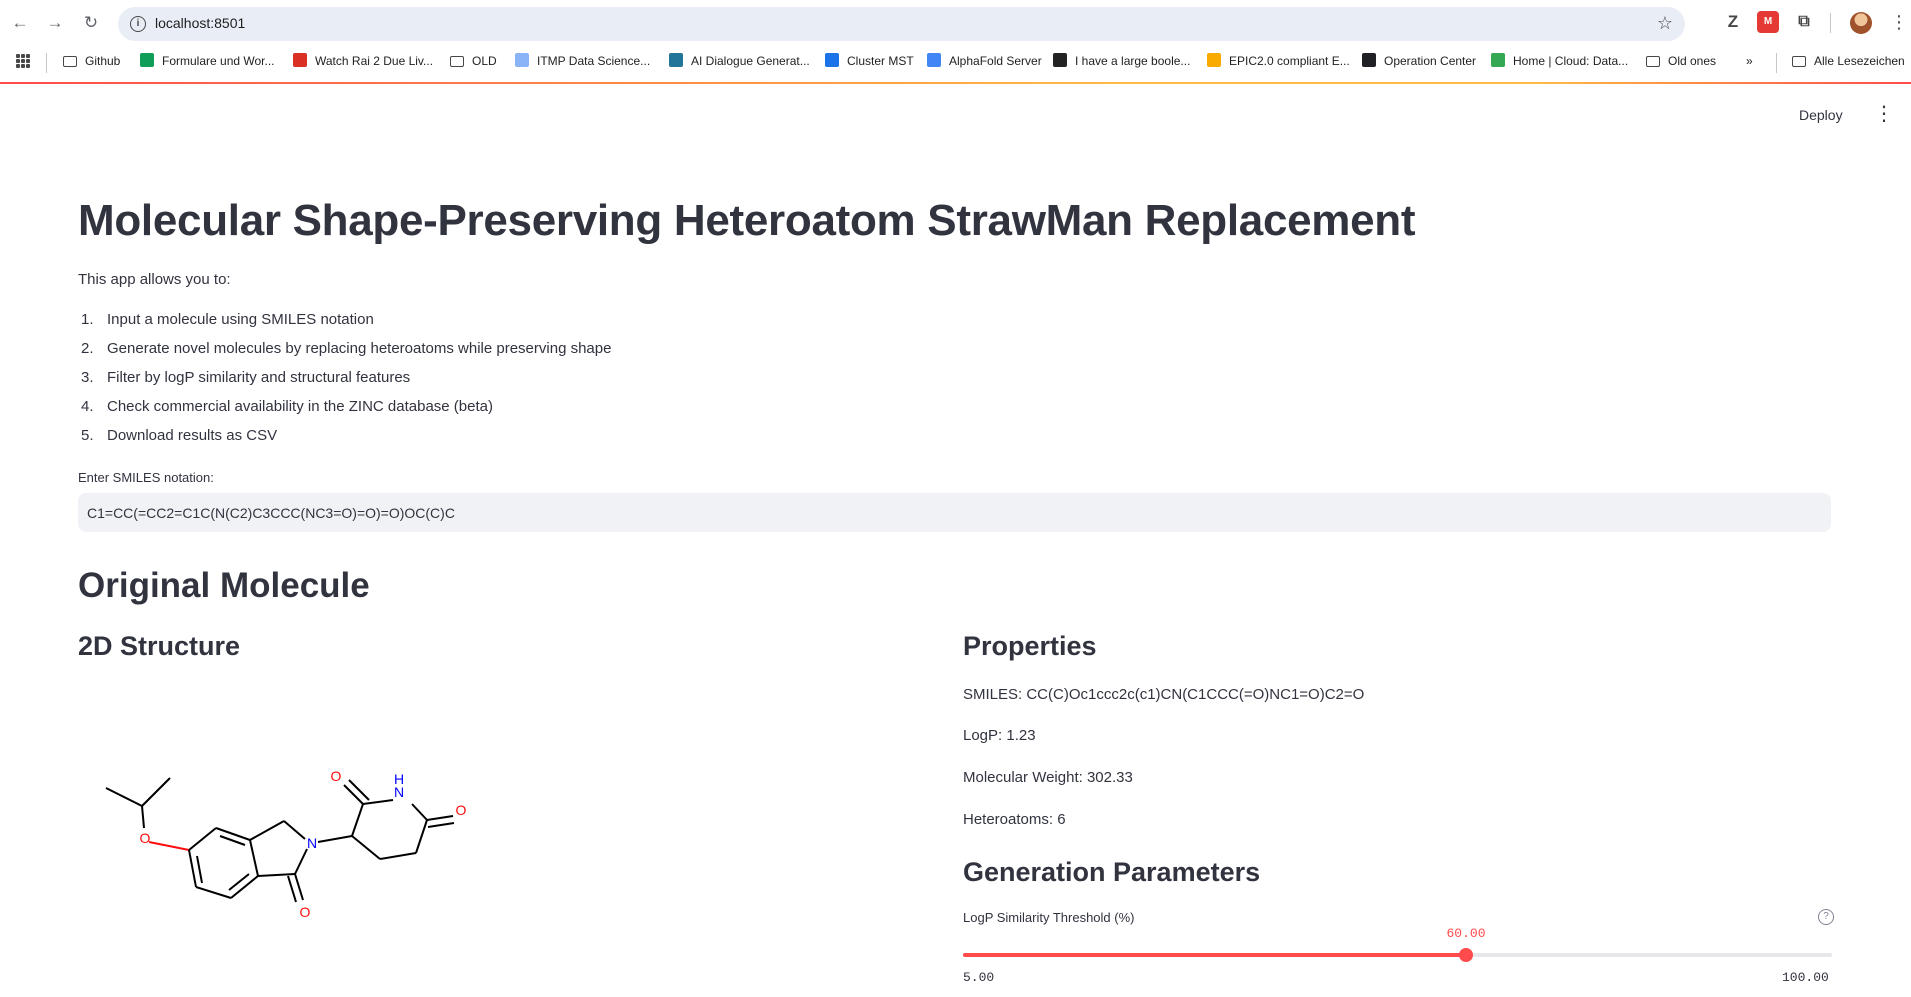  I want to click on alphafold-icon, so click(934, 60).